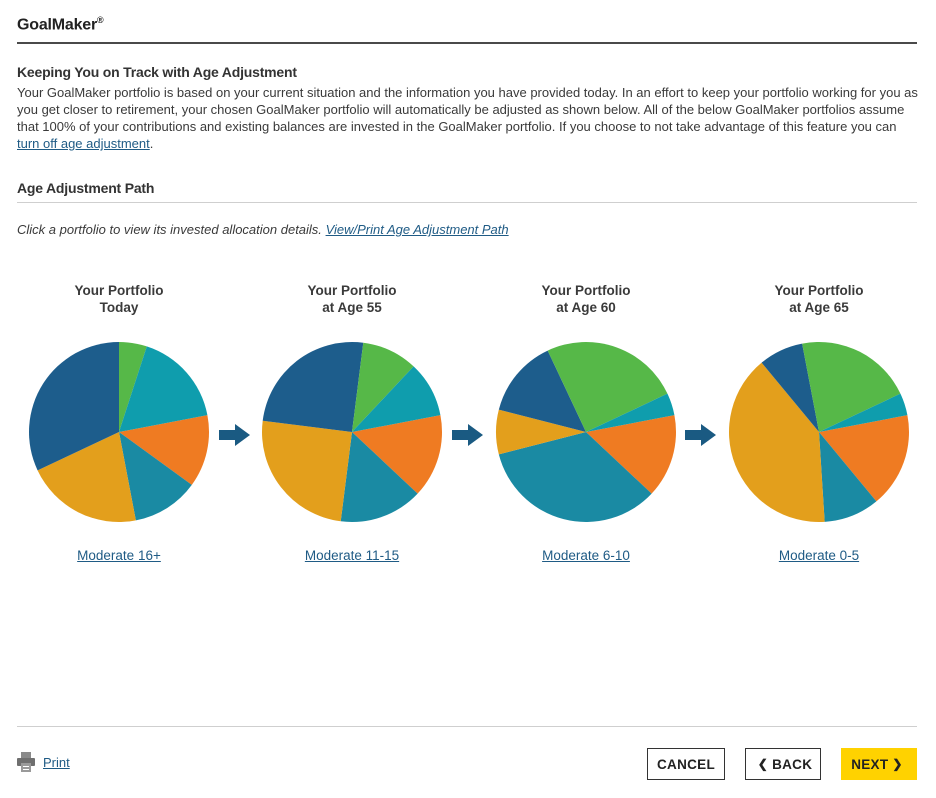 The width and height of the screenshot is (936, 798). What do you see at coordinates (352, 555) in the screenshot?
I see `portfolio-link: Moderate 11-15` at bounding box center [352, 555].